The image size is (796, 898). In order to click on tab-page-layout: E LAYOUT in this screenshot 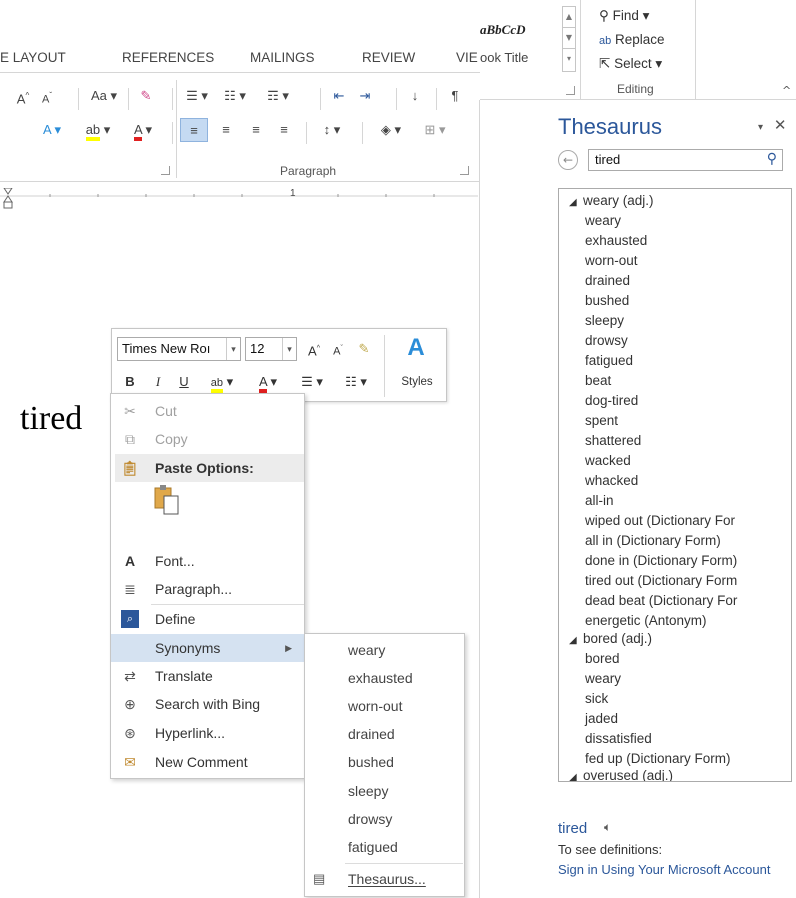, I will do `click(33, 57)`.